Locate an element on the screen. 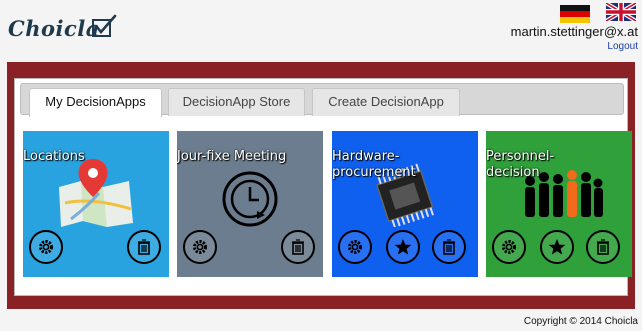 The height and width of the screenshot is (331, 642). uk-flag-icon is located at coordinates (621, 12).